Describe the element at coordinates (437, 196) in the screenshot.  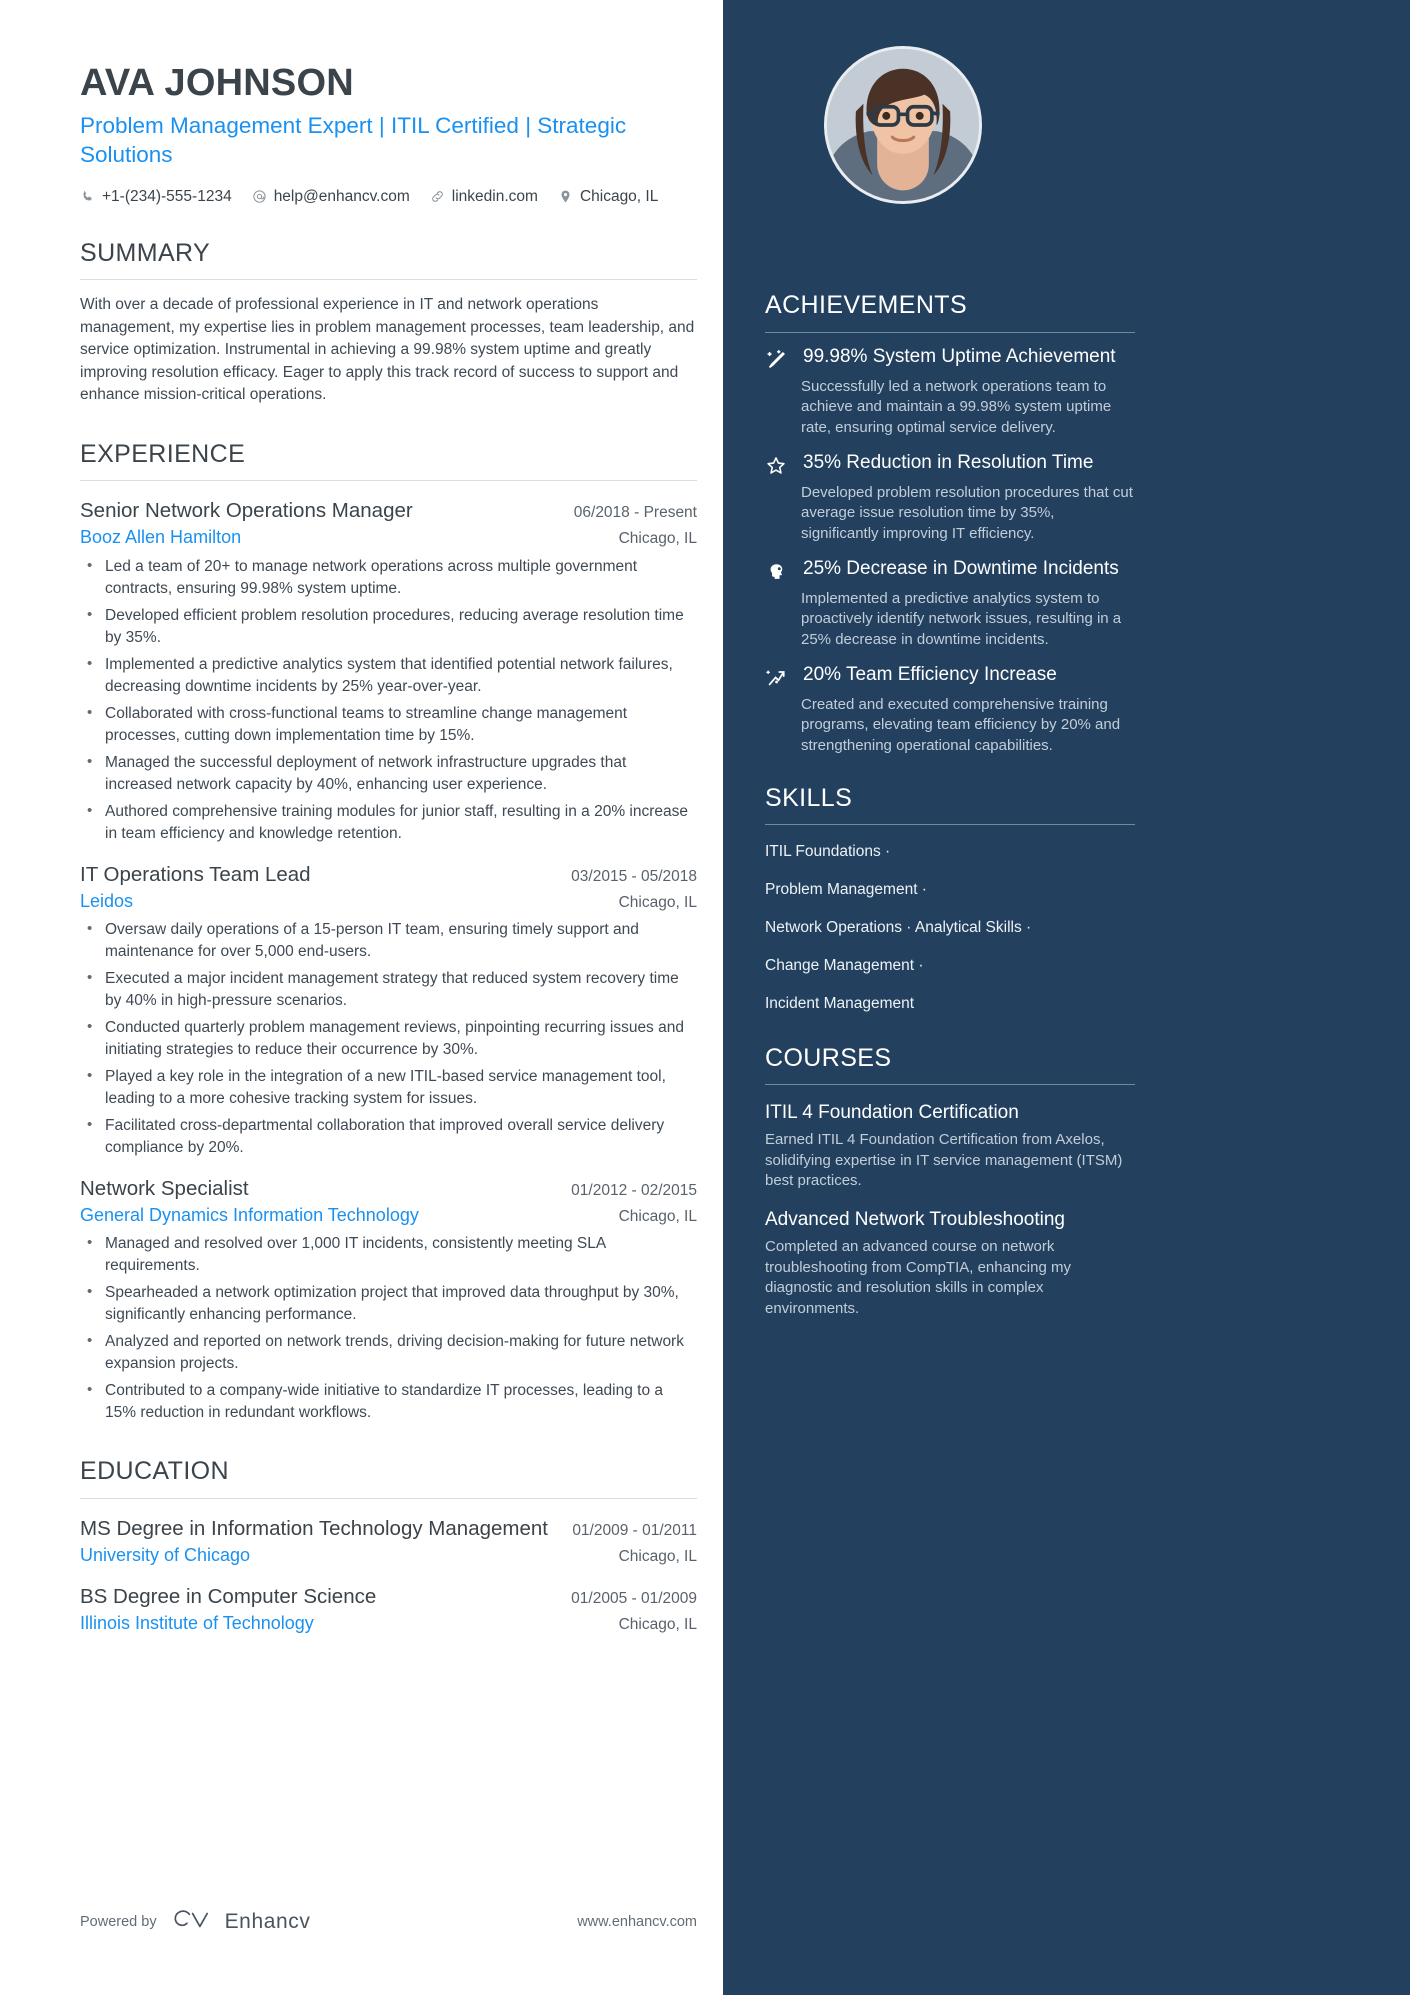
I see `link-icon` at that location.